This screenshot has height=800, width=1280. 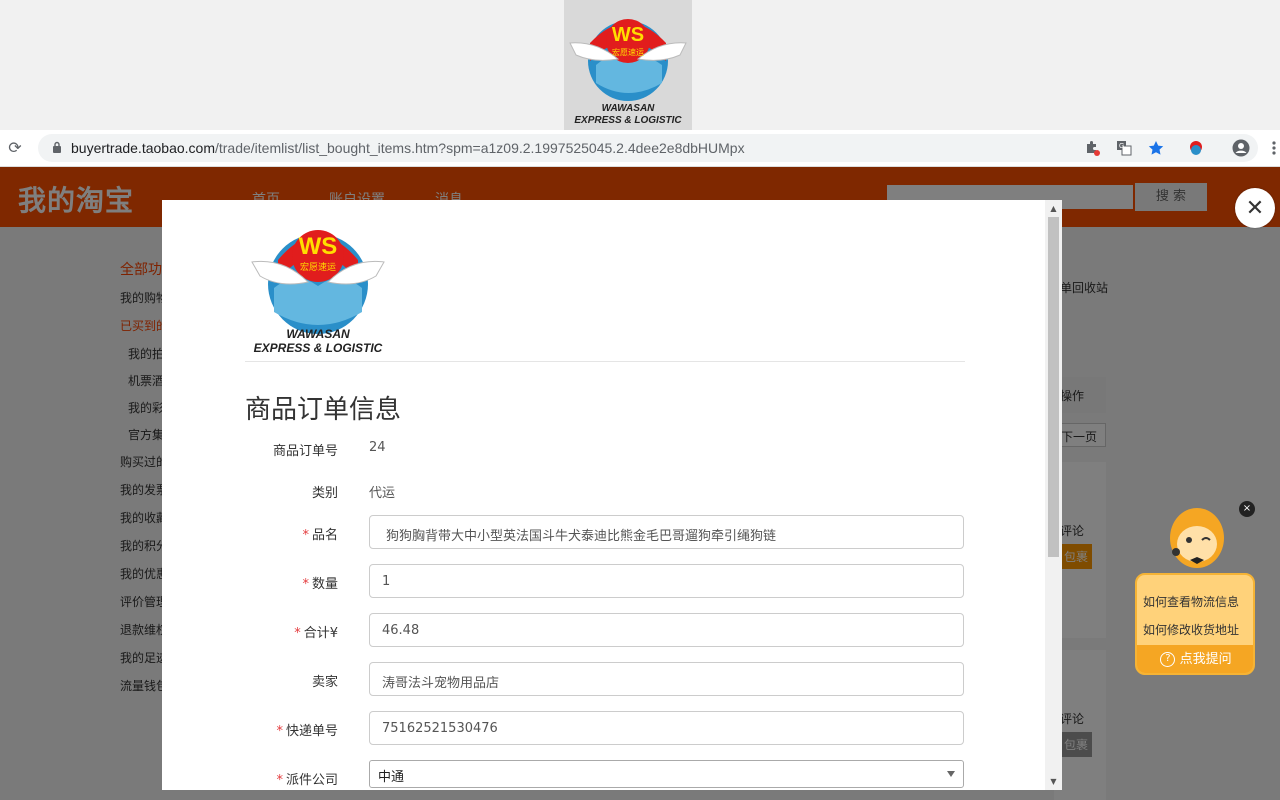 I want to click on assistant-mascot-icon, so click(x=1197, y=536).